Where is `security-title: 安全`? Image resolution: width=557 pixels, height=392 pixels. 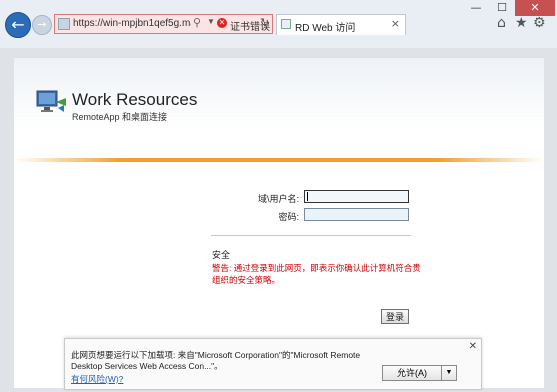 security-title: 安全 is located at coordinates (221, 255).